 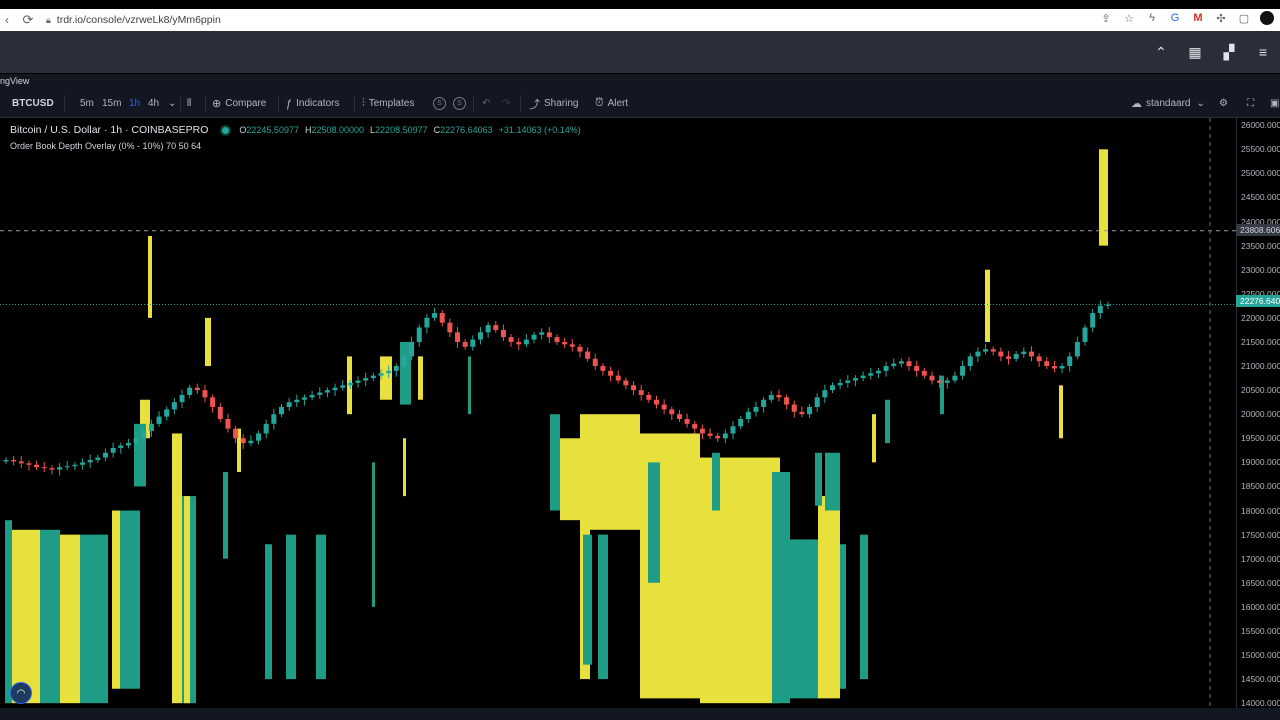 I want to click on settings-gear-icon: ⚙, so click(x=1223, y=103).